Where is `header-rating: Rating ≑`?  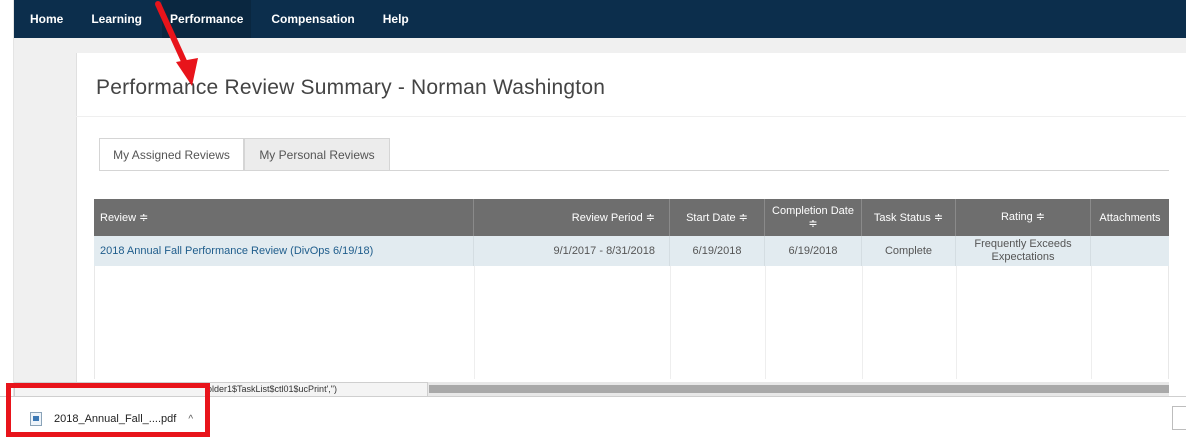 header-rating: Rating ≑ is located at coordinates (1023, 217).